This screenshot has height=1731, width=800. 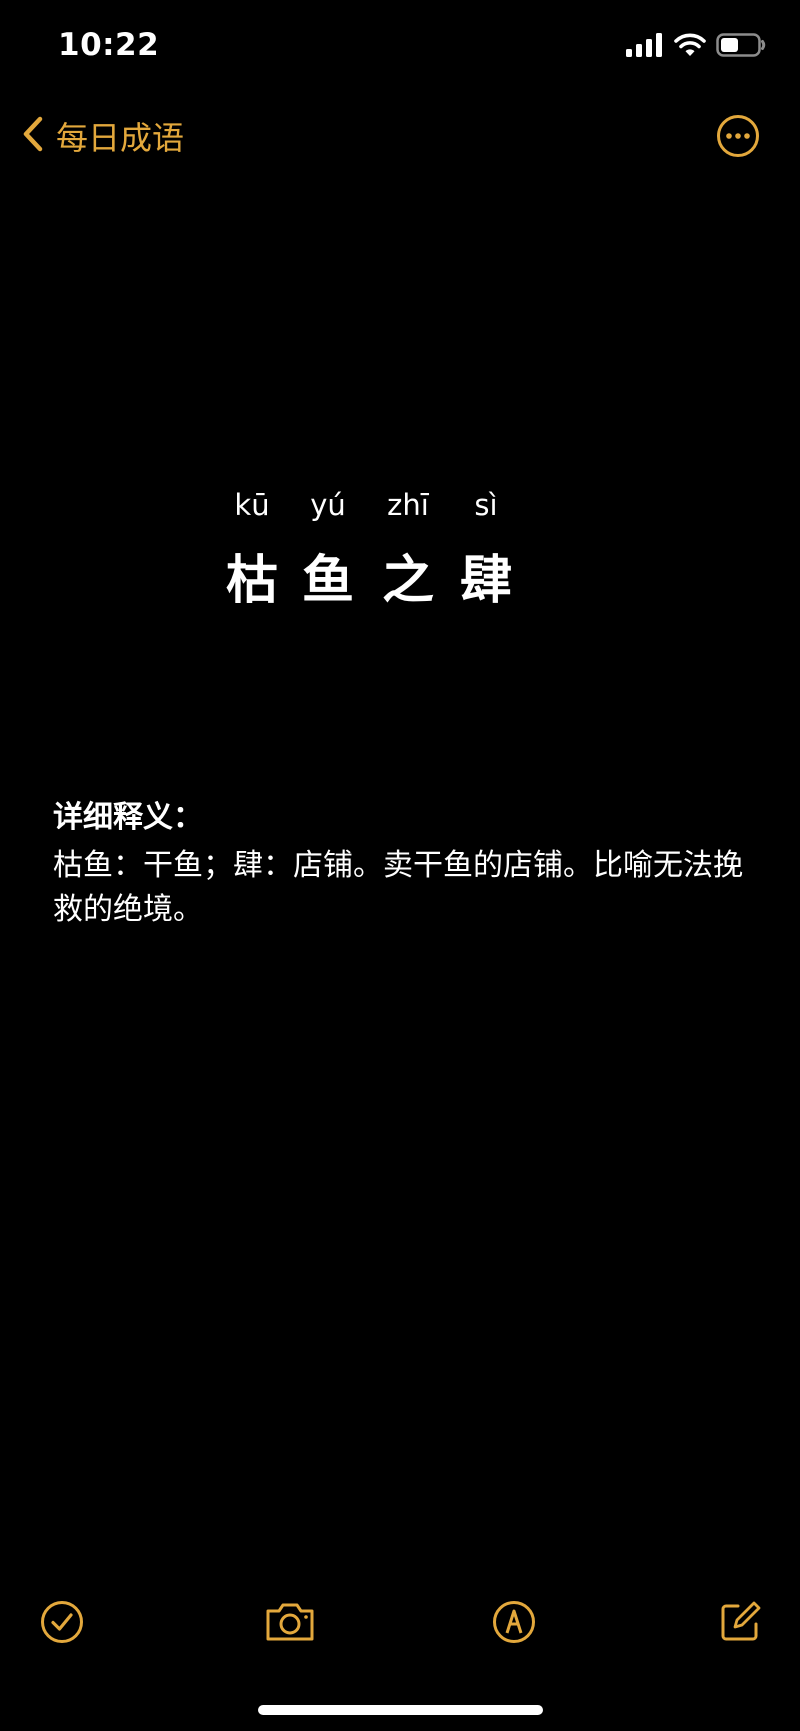 I want to click on home-indicator, so click(x=400, y=1710).